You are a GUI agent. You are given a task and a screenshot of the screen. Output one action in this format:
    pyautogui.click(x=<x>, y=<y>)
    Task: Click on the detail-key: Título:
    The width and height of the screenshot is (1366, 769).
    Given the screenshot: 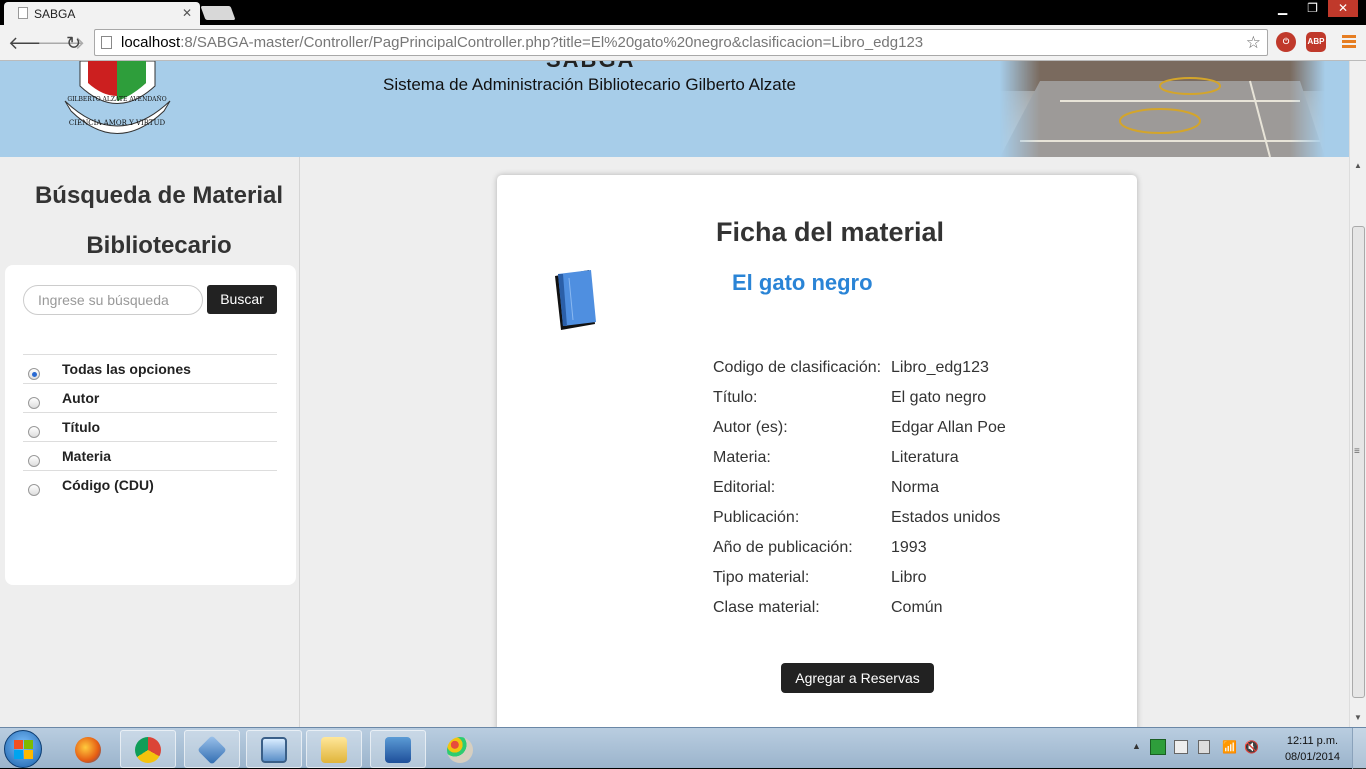 What is the action you would take?
    pyautogui.click(x=735, y=397)
    